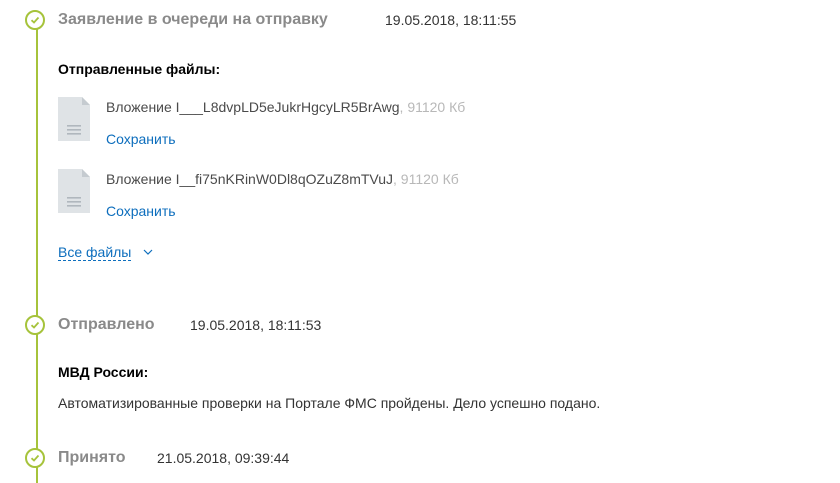 This screenshot has height=483, width=840. Describe the element at coordinates (95, 252) in the screenshot. I see `all-files-label: Все файлы` at that location.